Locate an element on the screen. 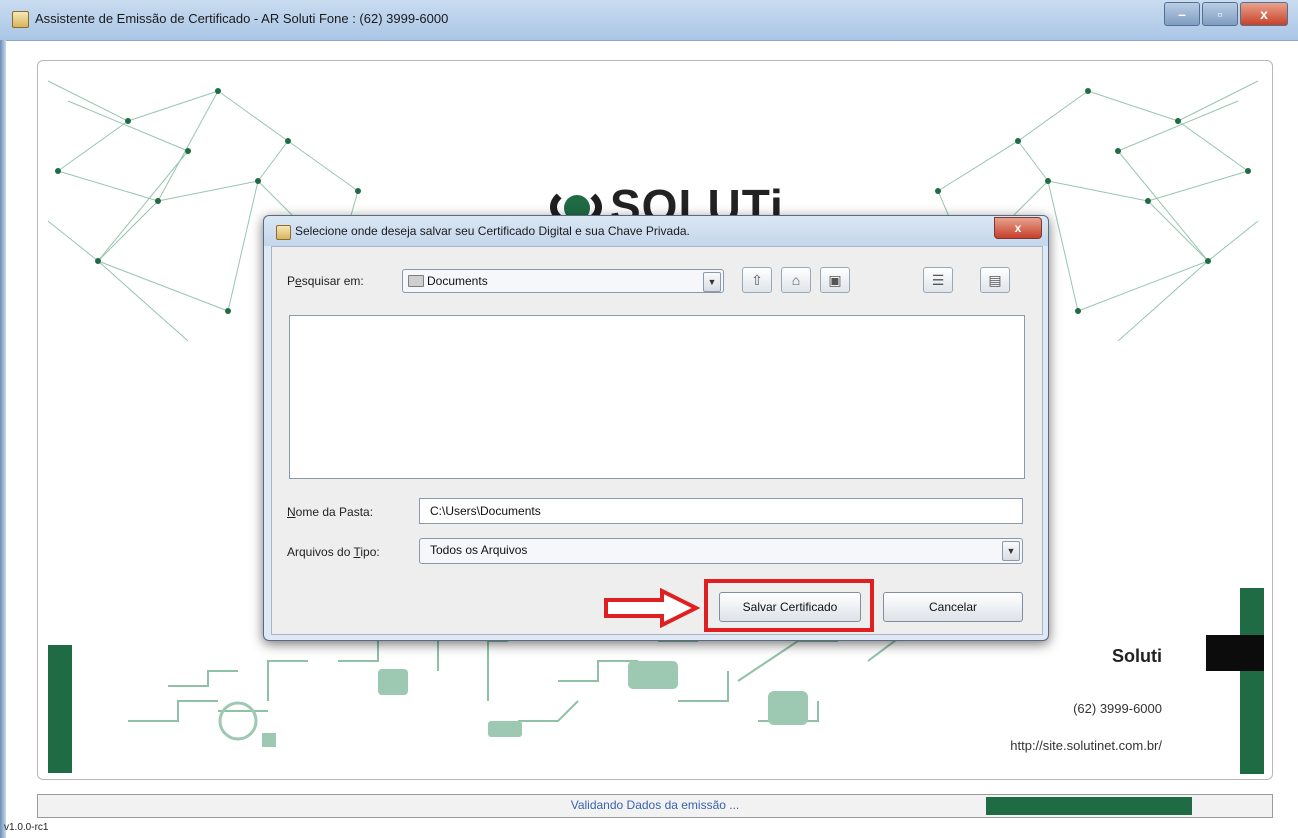  home-icon: ⌂ is located at coordinates (796, 280).